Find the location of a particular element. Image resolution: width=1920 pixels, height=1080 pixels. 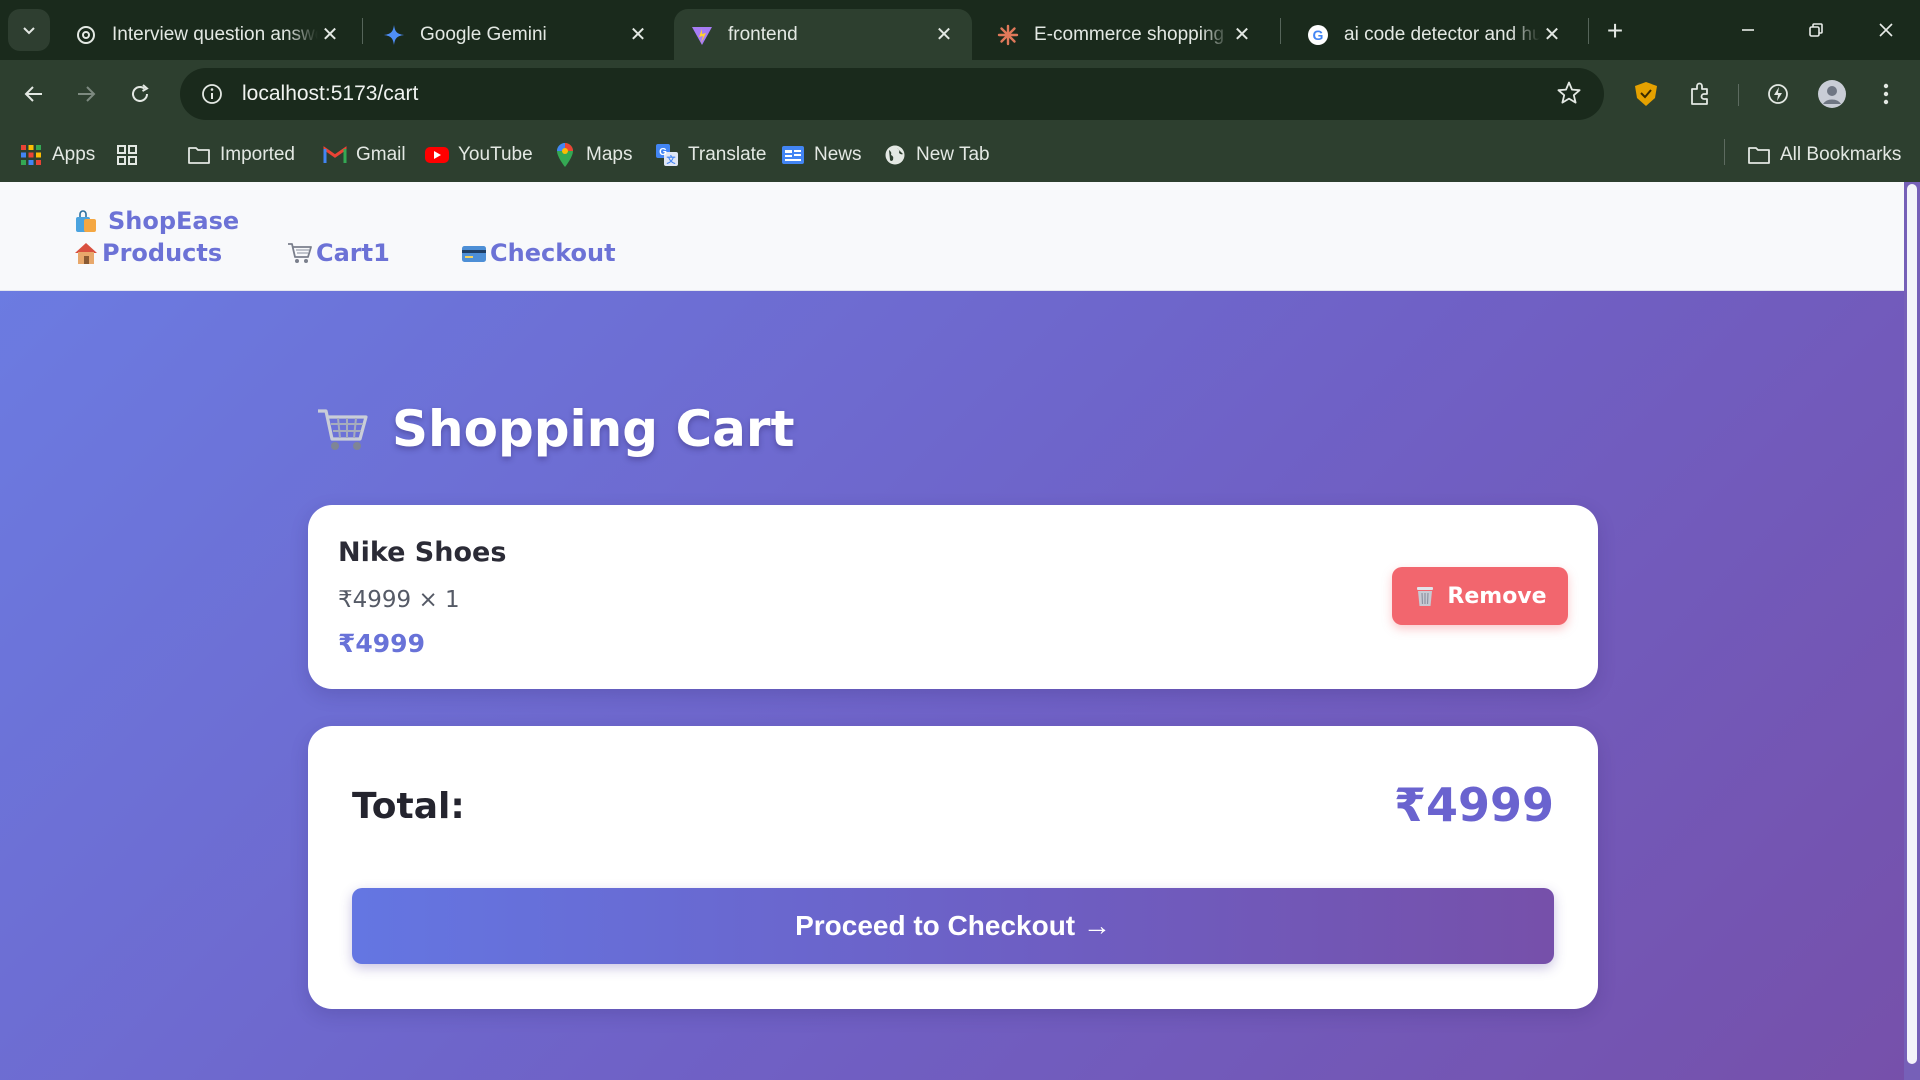

bookmarks-divider is located at coordinates (1724, 152).